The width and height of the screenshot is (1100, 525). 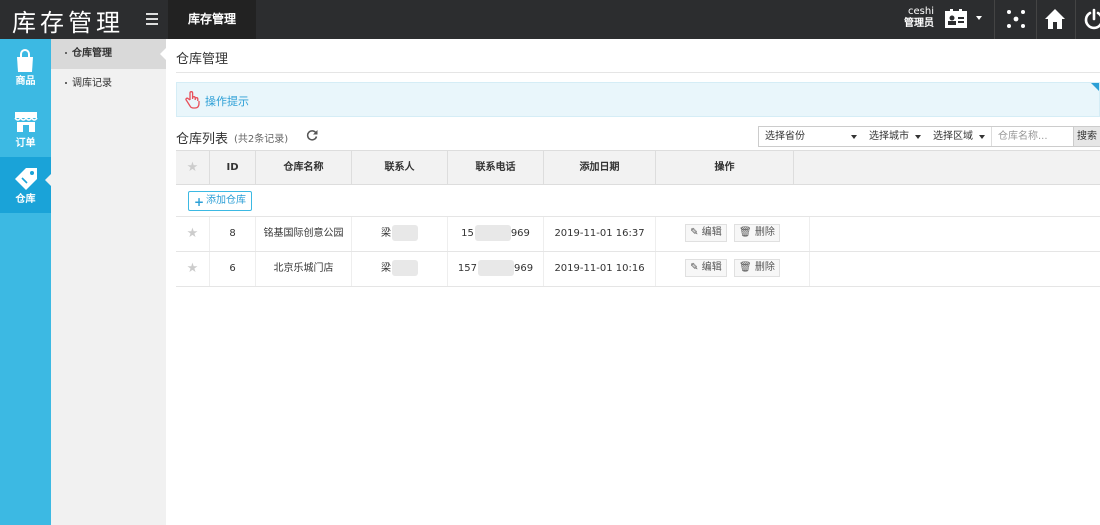 What do you see at coordinates (956, 19) in the screenshot?
I see `id-card-icon` at bounding box center [956, 19].